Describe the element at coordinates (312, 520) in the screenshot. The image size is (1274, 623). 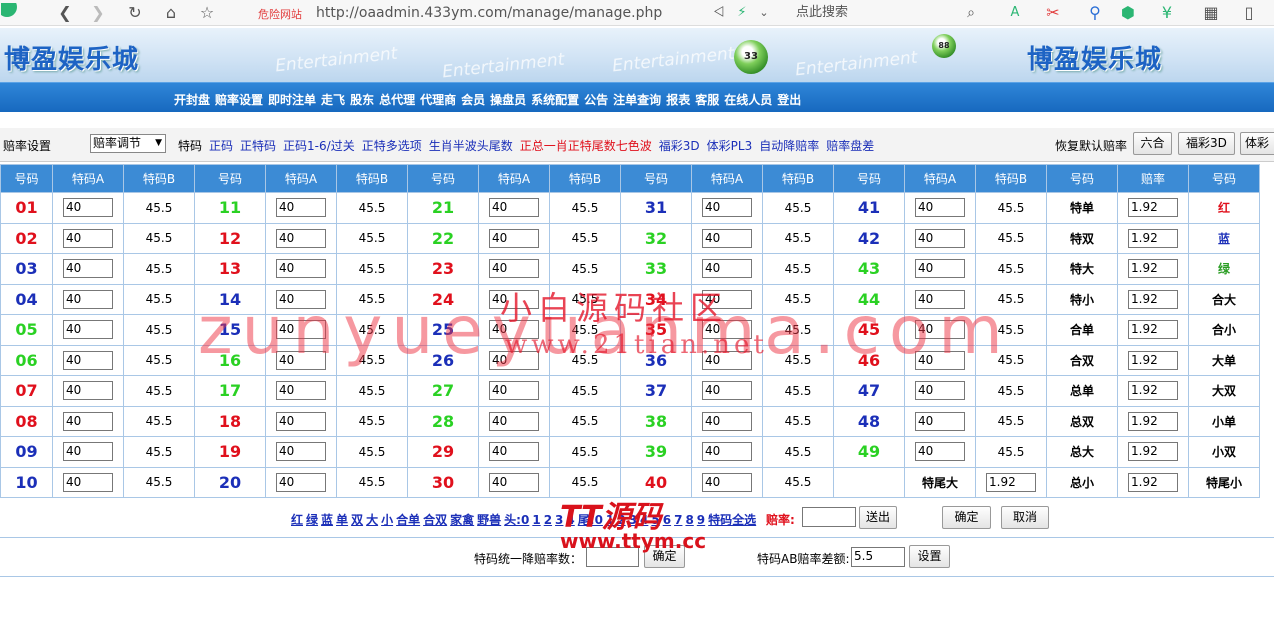
I see `quick-select-link: 绿` at that location.